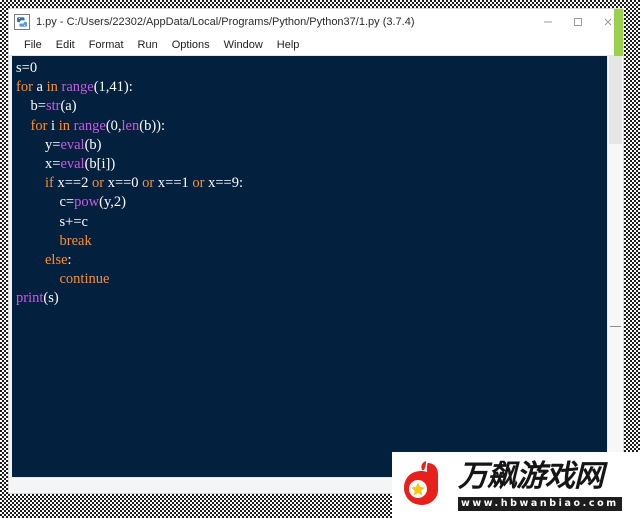 The height and width of the screenshot is (518, 640). I want to click on menu-item-format: Format, so click(106, 45).